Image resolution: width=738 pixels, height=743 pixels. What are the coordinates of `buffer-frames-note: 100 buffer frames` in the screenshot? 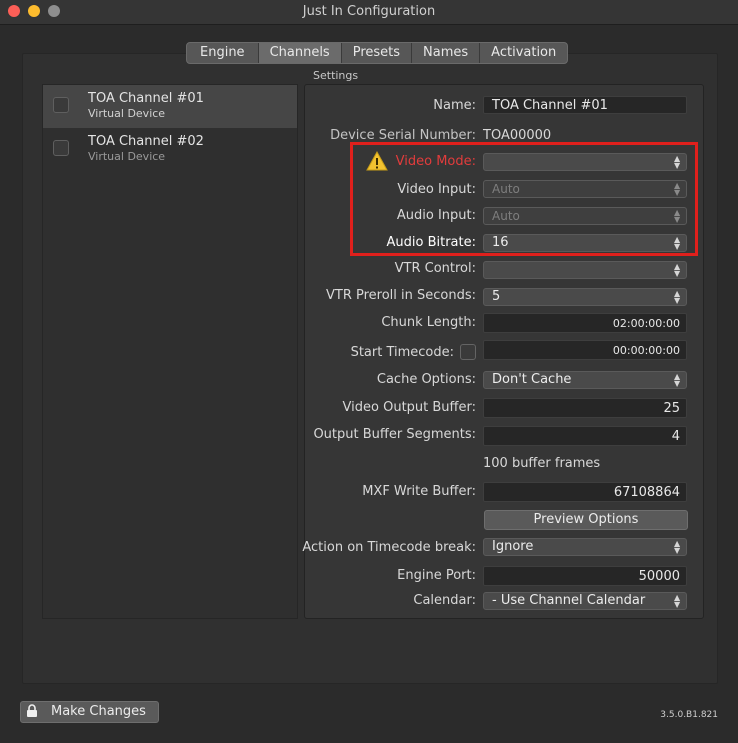 It's located at (542, 463).